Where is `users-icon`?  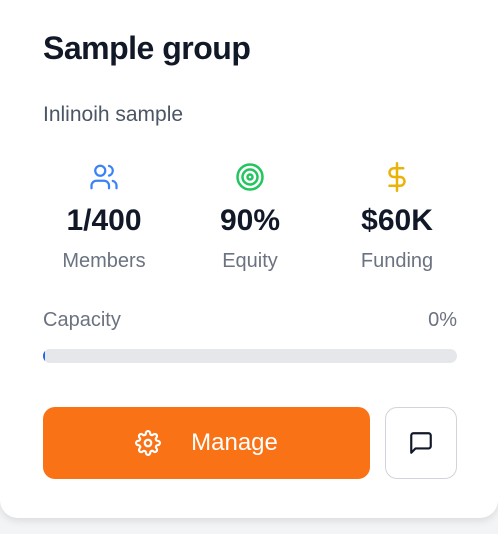
users-icon is located at coordinates (104, 177).